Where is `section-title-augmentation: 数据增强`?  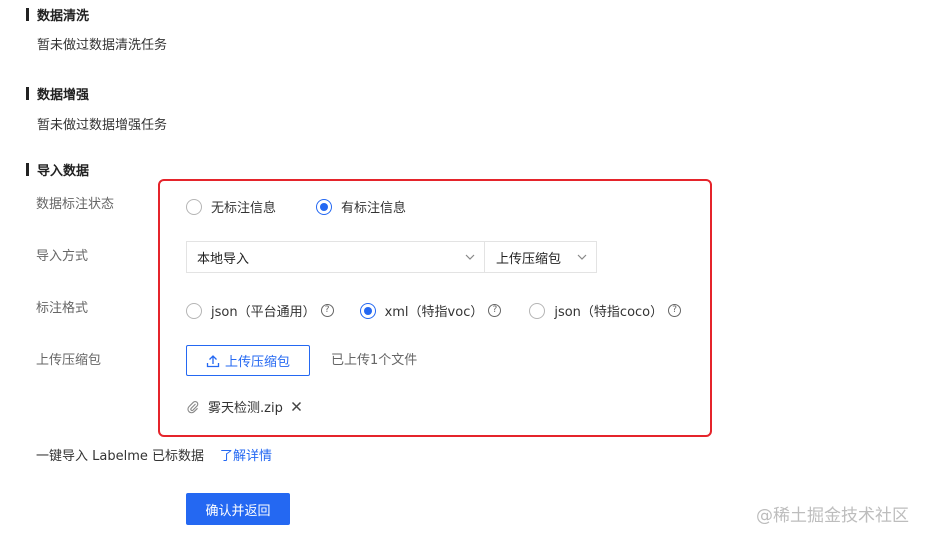
section-title-augmentation: 数据增强 is located at coordinates (58, 94).